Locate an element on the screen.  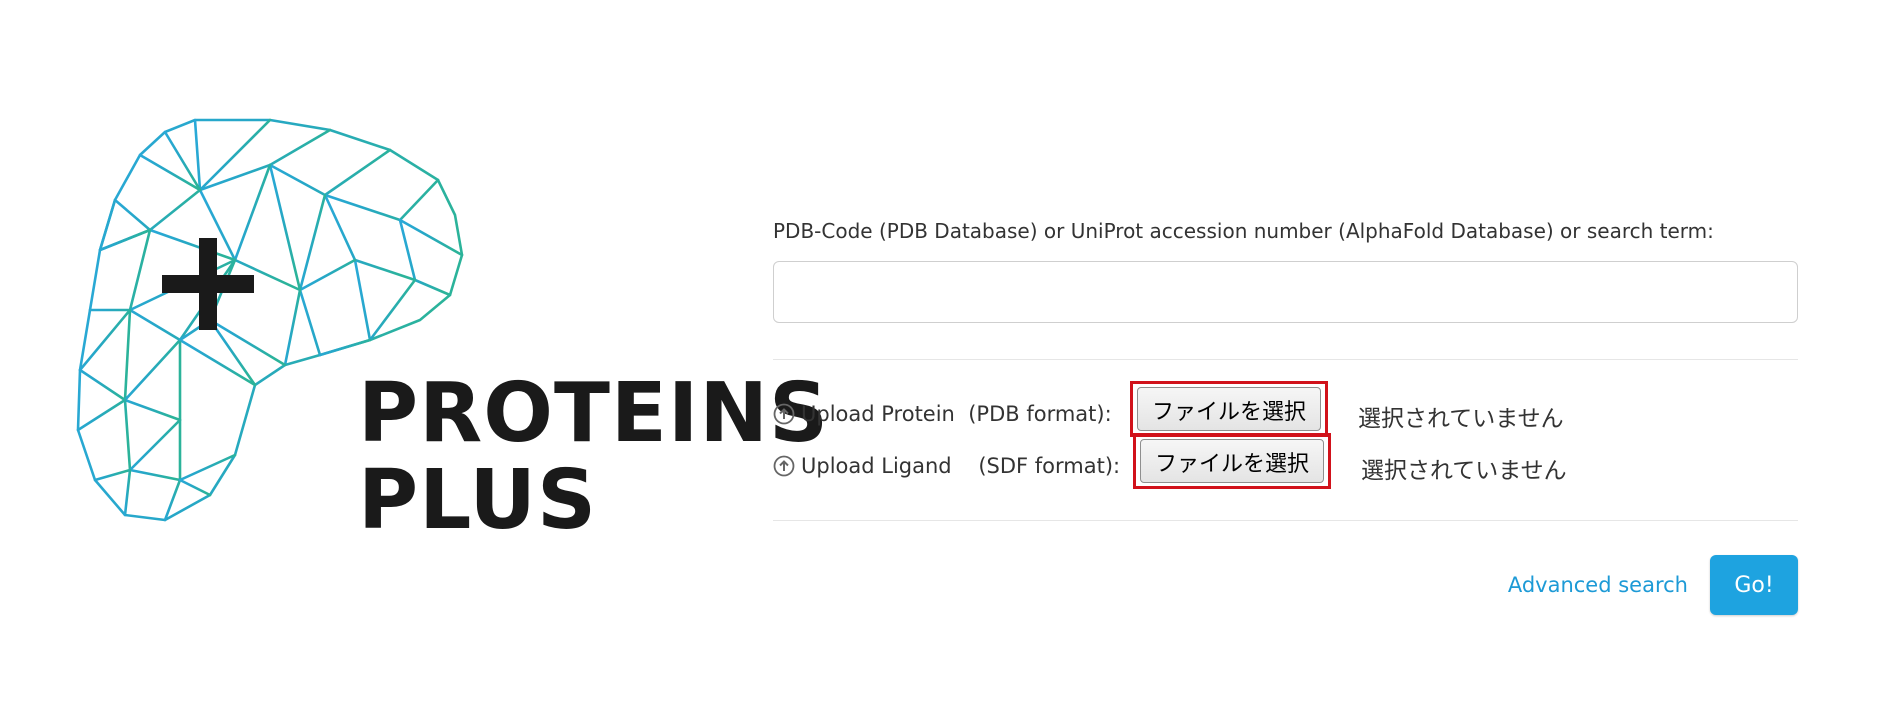
actions-bar: Advanced search Go! is located at coordinates (1285, 585).